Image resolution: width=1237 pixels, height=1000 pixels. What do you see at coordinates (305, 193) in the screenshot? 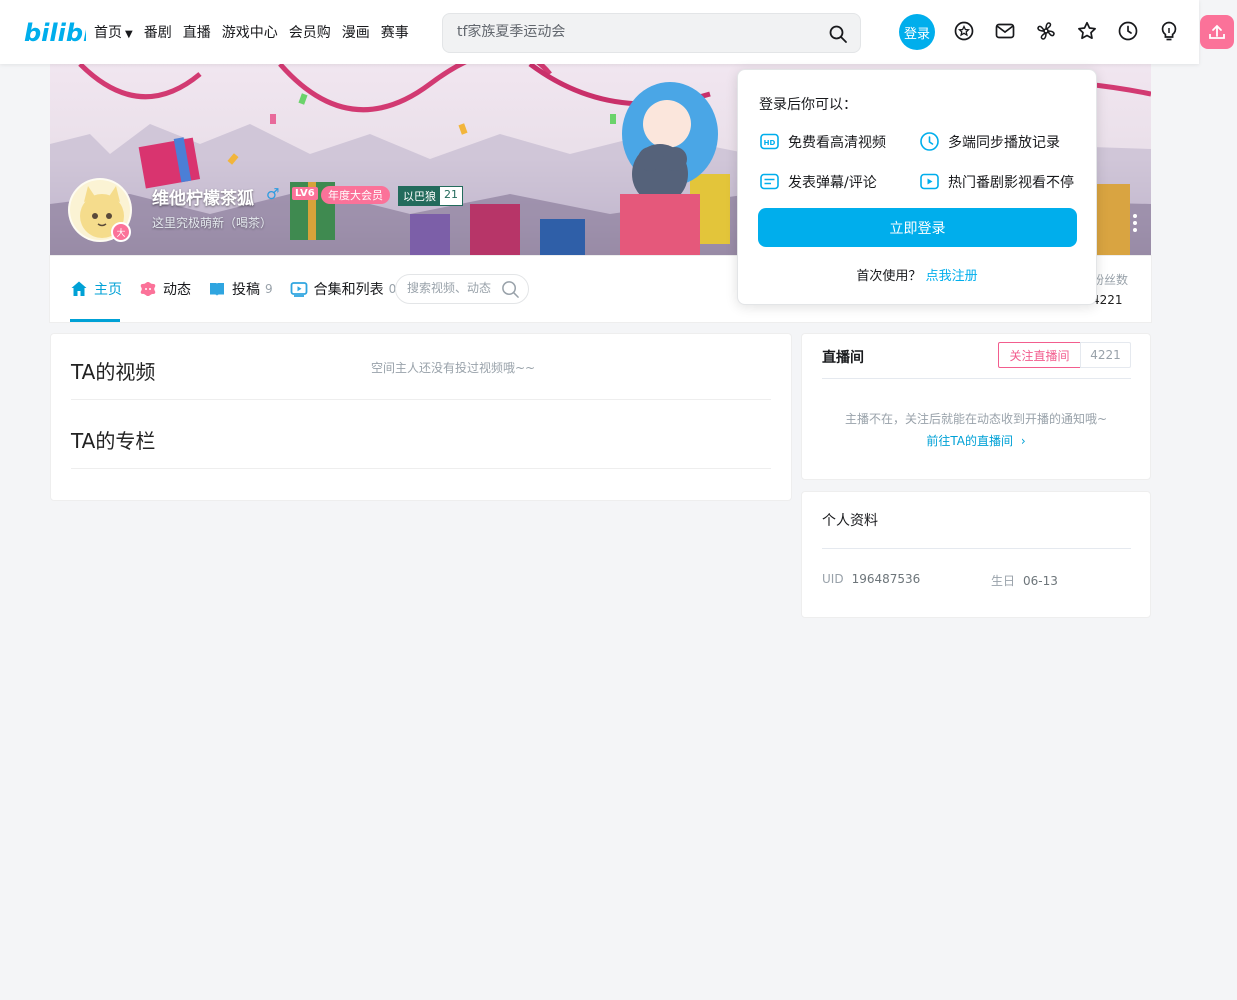
I see `level-badge: LV6` at bounding box center [305, 193].